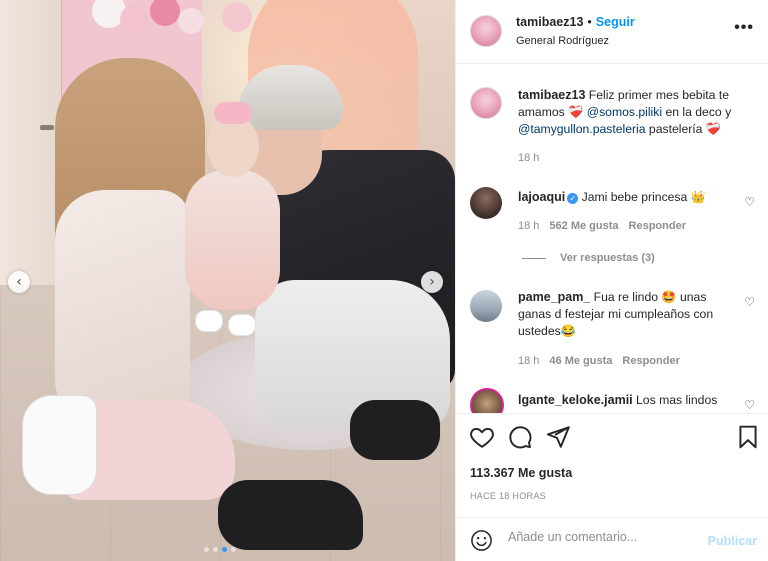 The width and height of the screenshot is (768, 561). What do you see at coordinates (520, 437) in the screenshot?
I see `comment-bubble-icon` at bounding box center [520, 437].